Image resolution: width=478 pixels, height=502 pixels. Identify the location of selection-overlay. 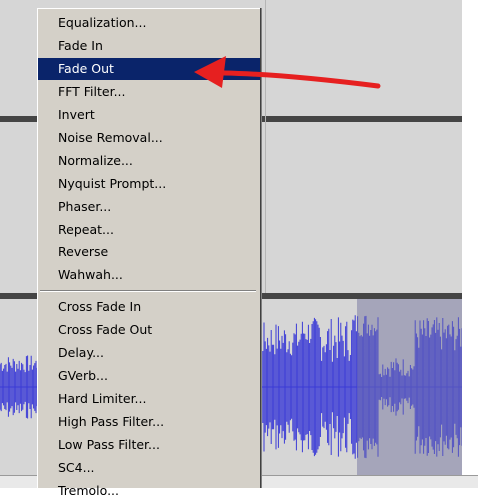
(409, 387).